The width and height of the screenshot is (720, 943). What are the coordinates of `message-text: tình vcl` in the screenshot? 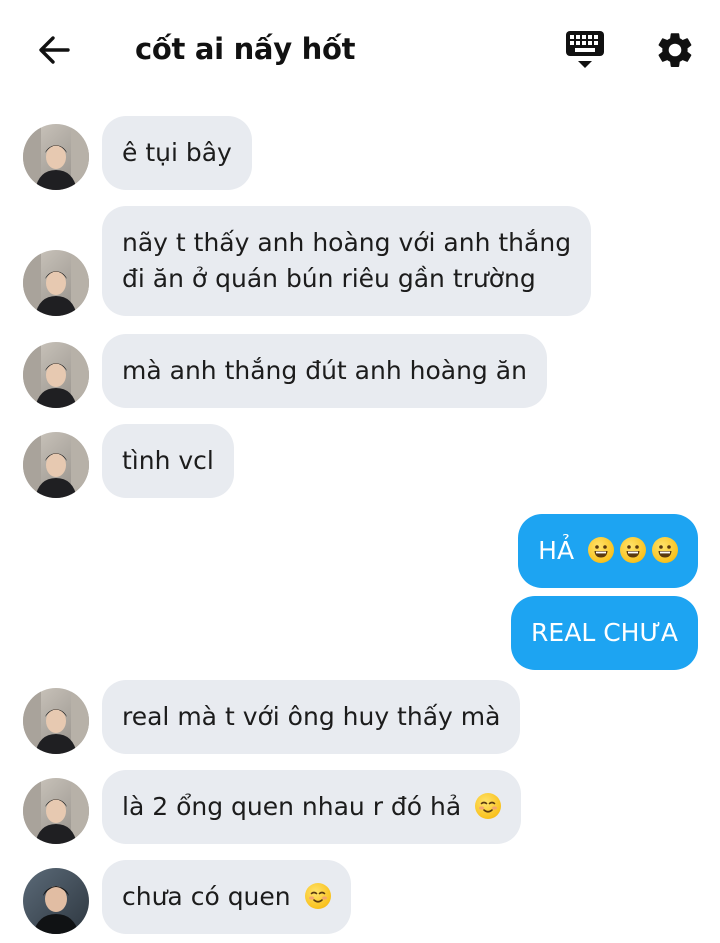 It's located at (168, 460).